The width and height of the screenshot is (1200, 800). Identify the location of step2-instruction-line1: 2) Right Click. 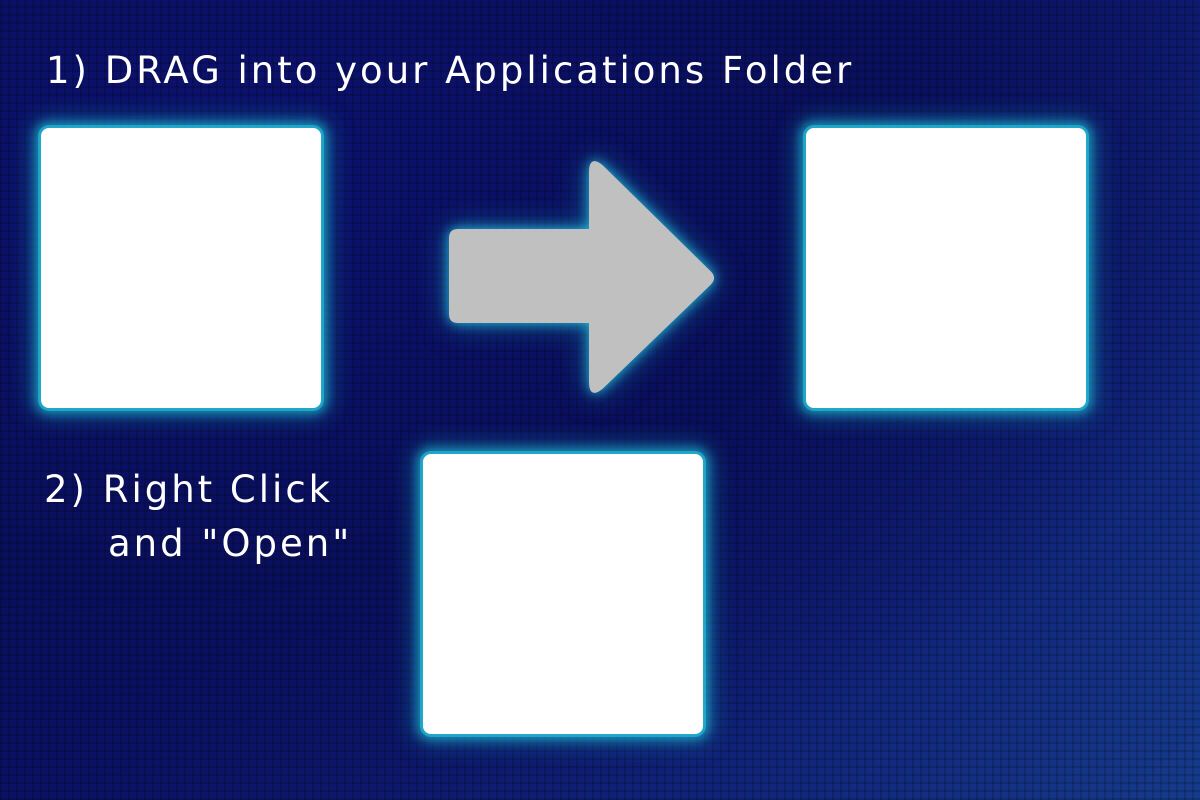
(189, 489).